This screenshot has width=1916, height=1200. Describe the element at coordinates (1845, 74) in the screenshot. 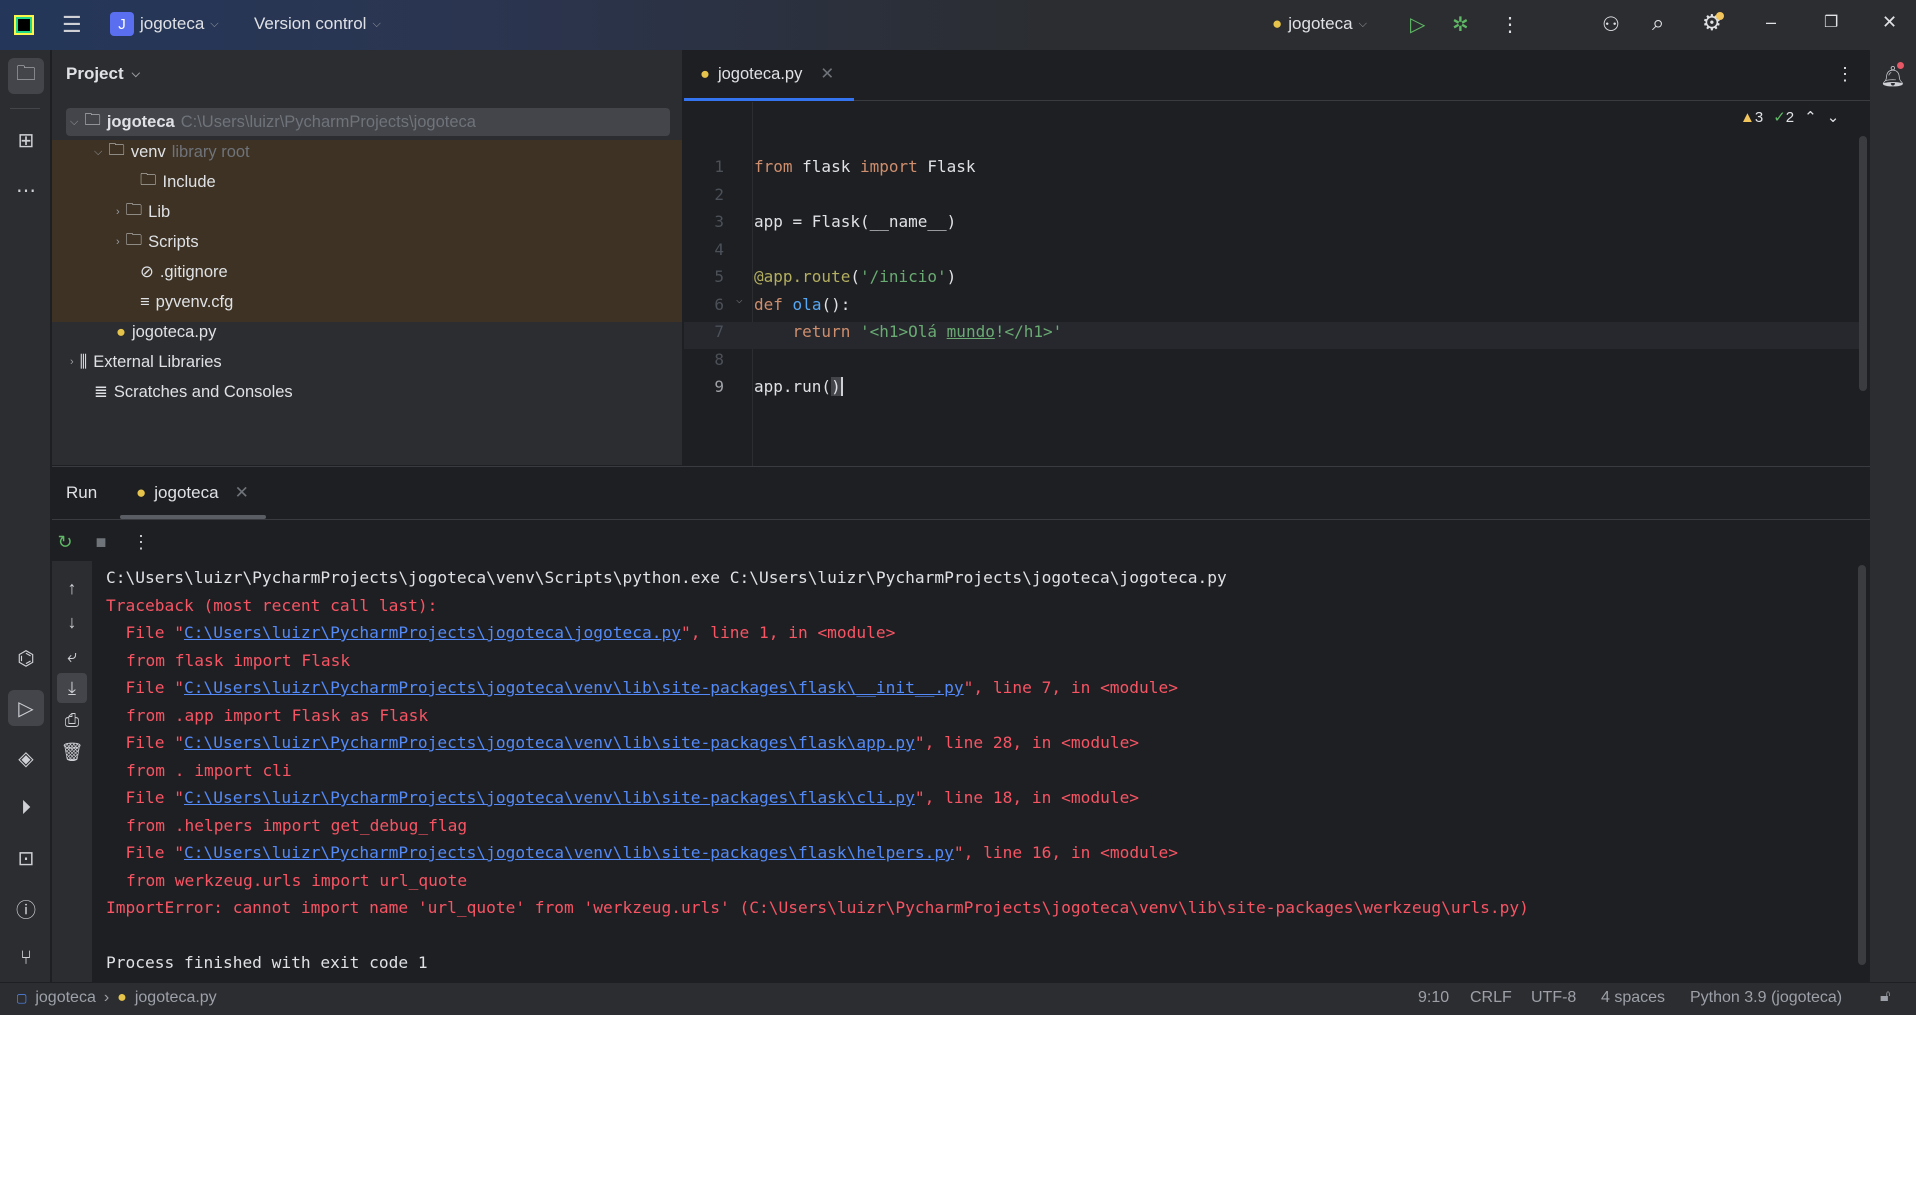

I see `tab-options-icon: ⋮` at that location.